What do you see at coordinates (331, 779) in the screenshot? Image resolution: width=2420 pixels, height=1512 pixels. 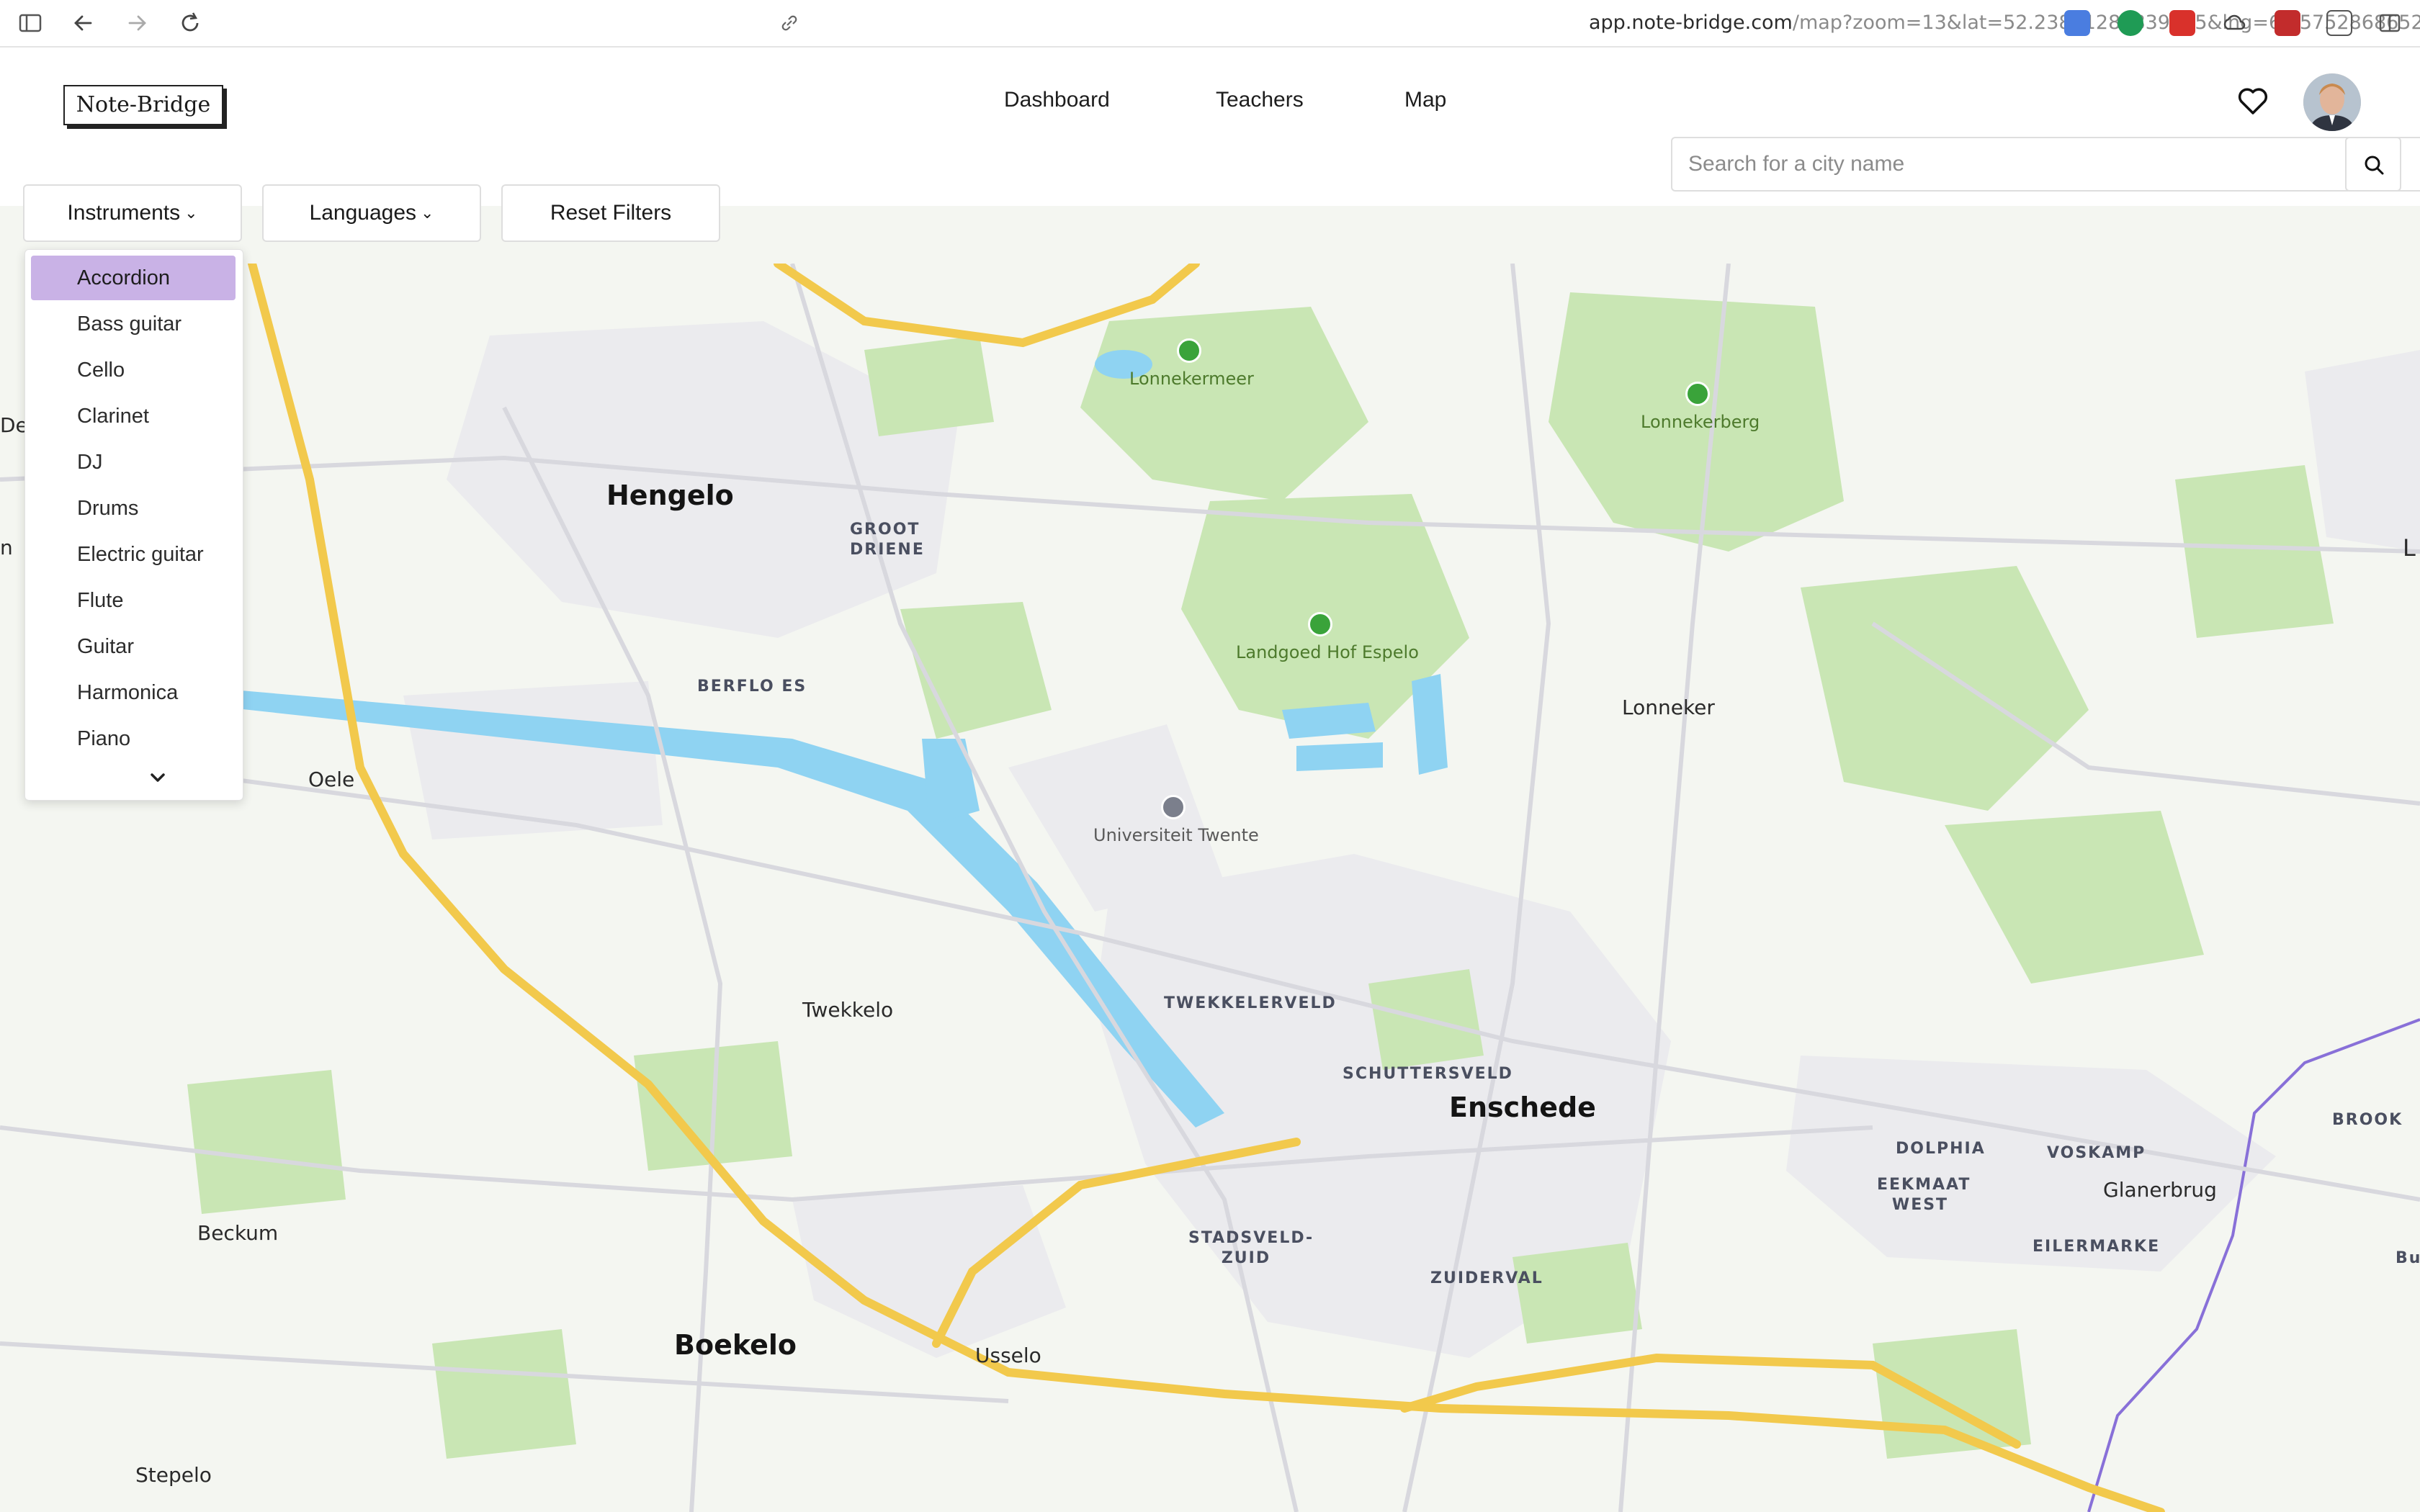 I see `town-label: Oele` at bounding box center [331, 779].